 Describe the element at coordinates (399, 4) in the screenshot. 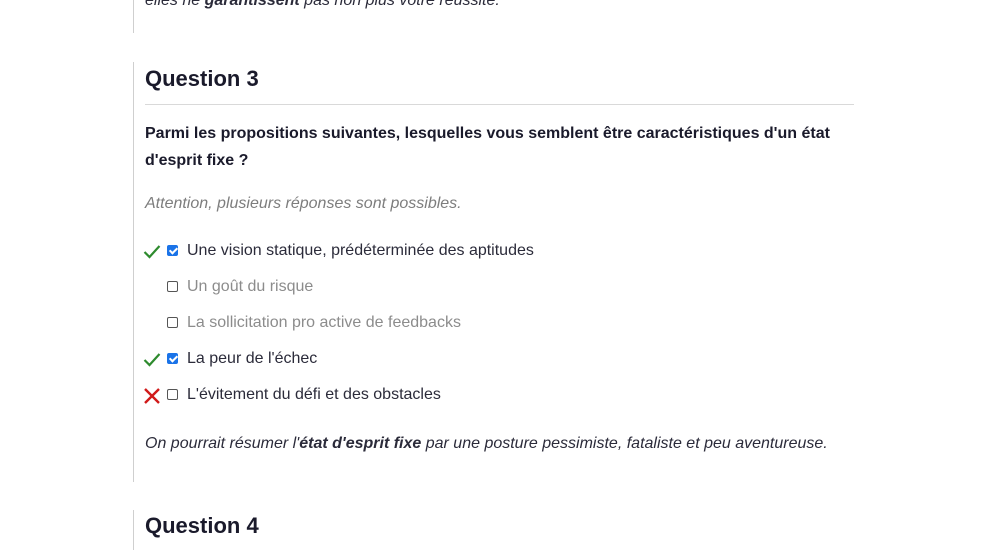

I see `previous-feedback-after: pas non plus votre réussite.` at that location.